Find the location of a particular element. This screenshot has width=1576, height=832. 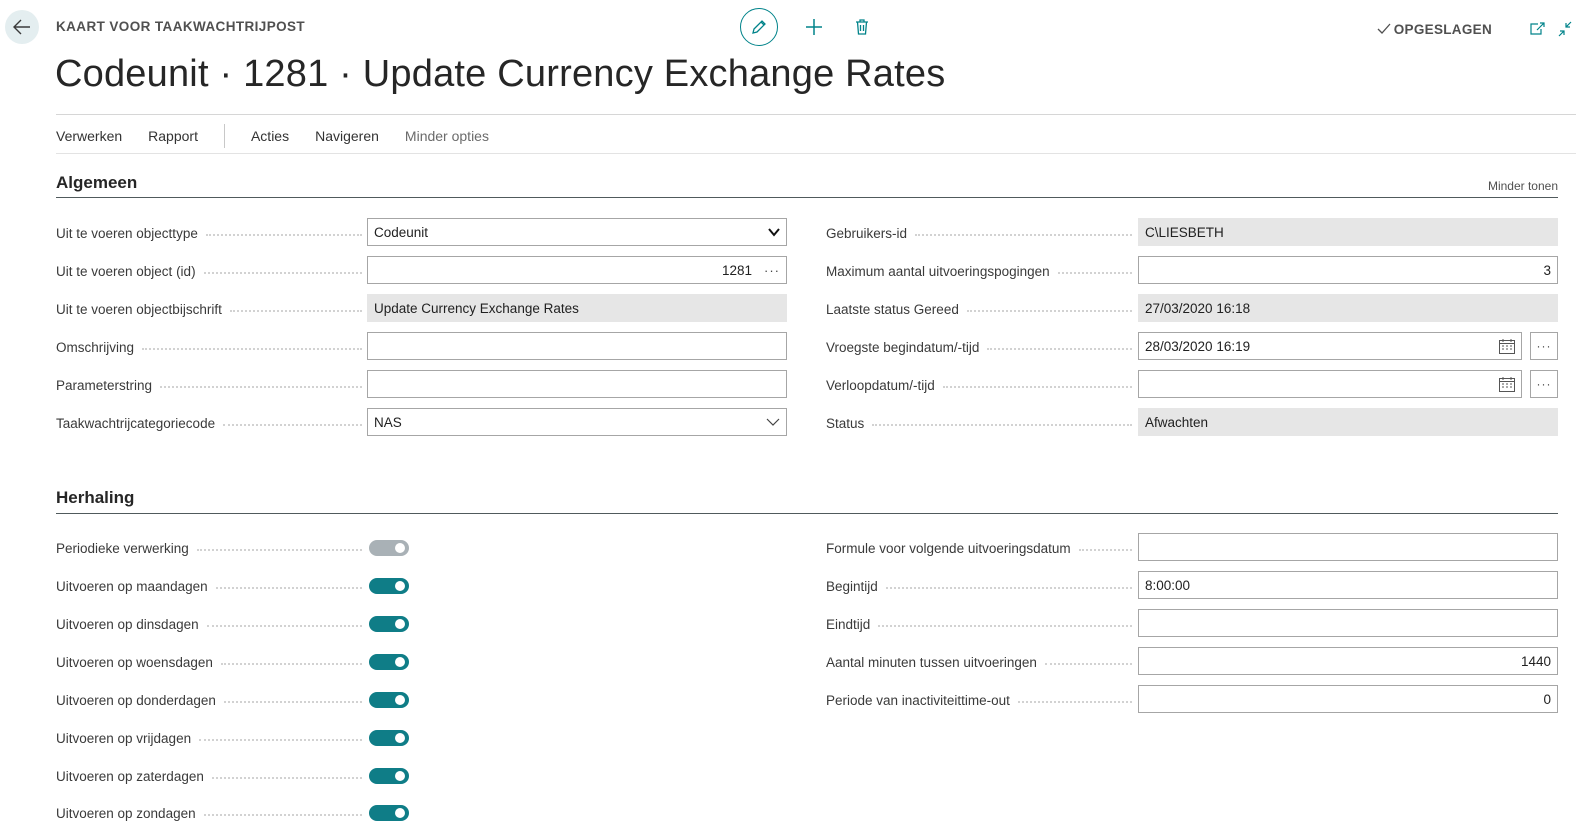

field-label: Uitvoeren op zondagen is located at coordinates (212, 813).